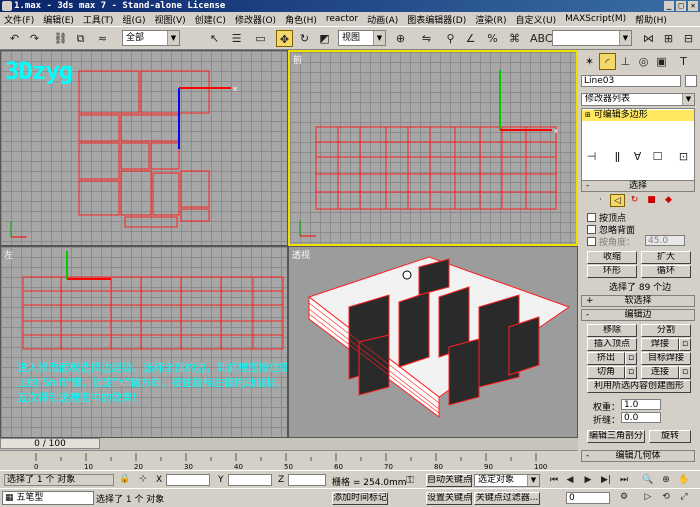  What do you see at coordinates (683, 156) in the screenshot?
I see `configure-sets-icon: ⊡` at bounding box center [683, 156].